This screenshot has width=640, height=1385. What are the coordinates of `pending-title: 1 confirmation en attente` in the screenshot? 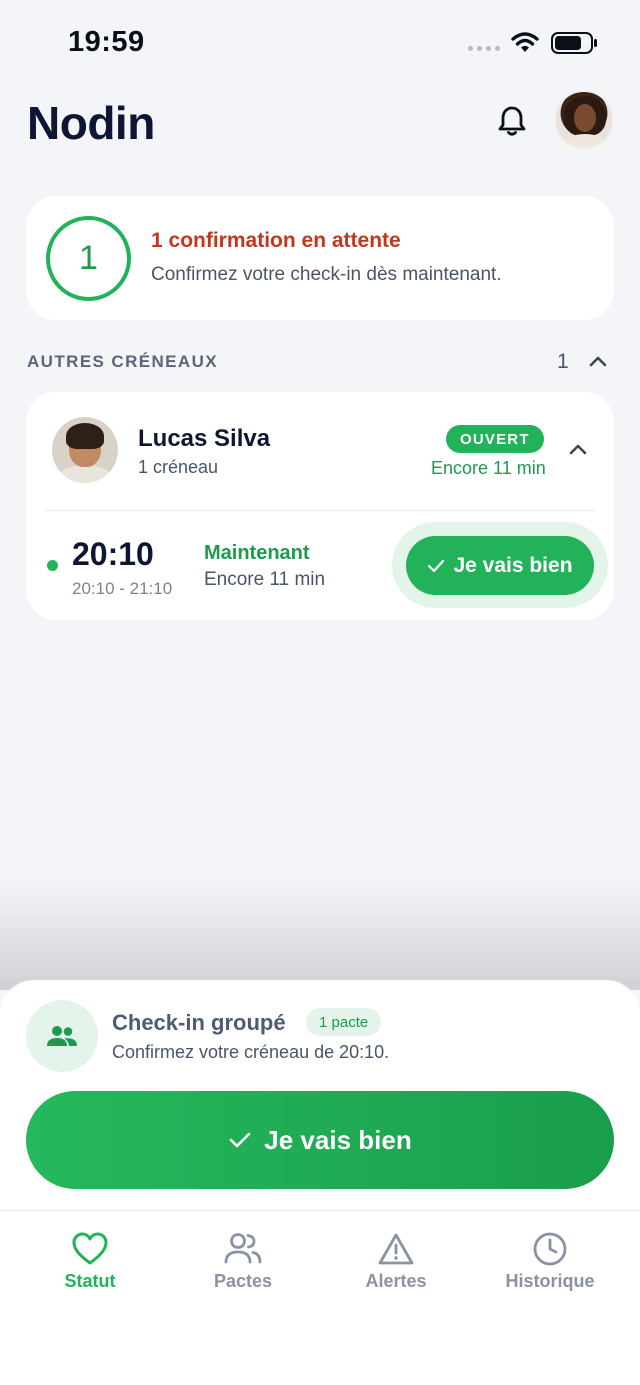 It's located at (276, 240).